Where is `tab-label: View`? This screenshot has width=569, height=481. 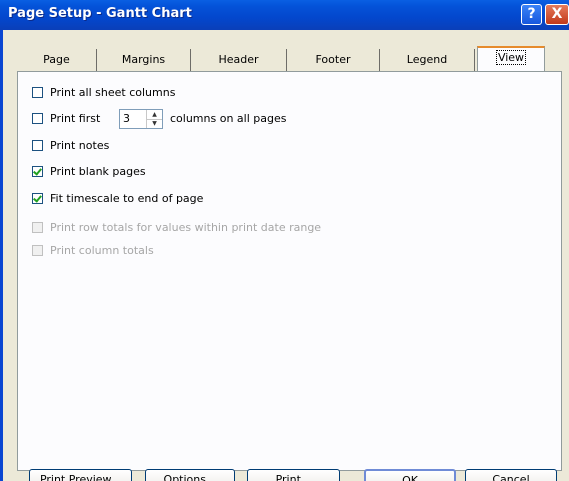
tab-label: View is located at coordinates (511, 57).